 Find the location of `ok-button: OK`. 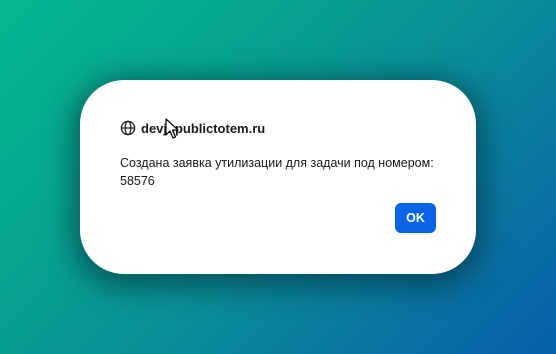

ok-button: OK is located at coordinates (415, 218).